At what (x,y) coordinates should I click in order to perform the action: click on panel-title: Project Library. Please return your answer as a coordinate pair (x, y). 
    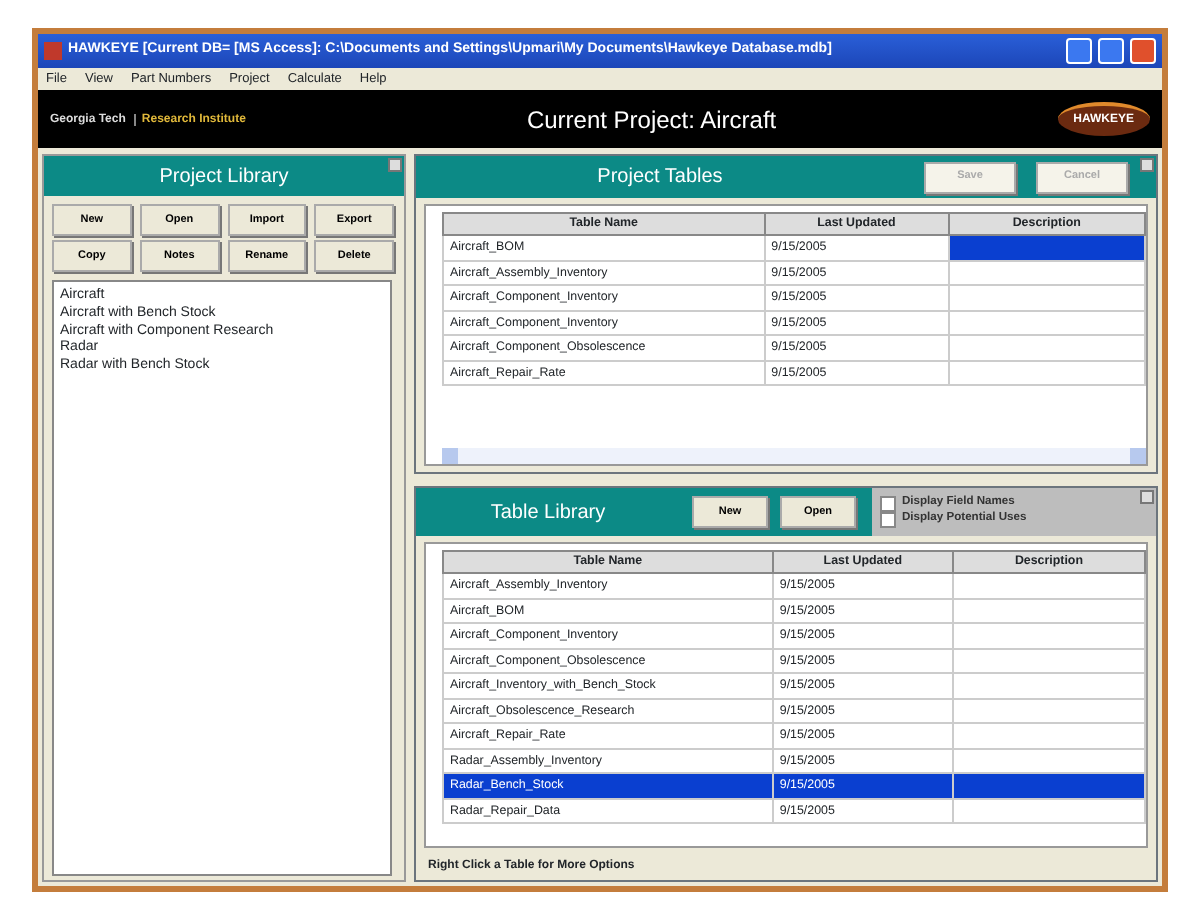
    Looking at the image, I should click on (224, 177).